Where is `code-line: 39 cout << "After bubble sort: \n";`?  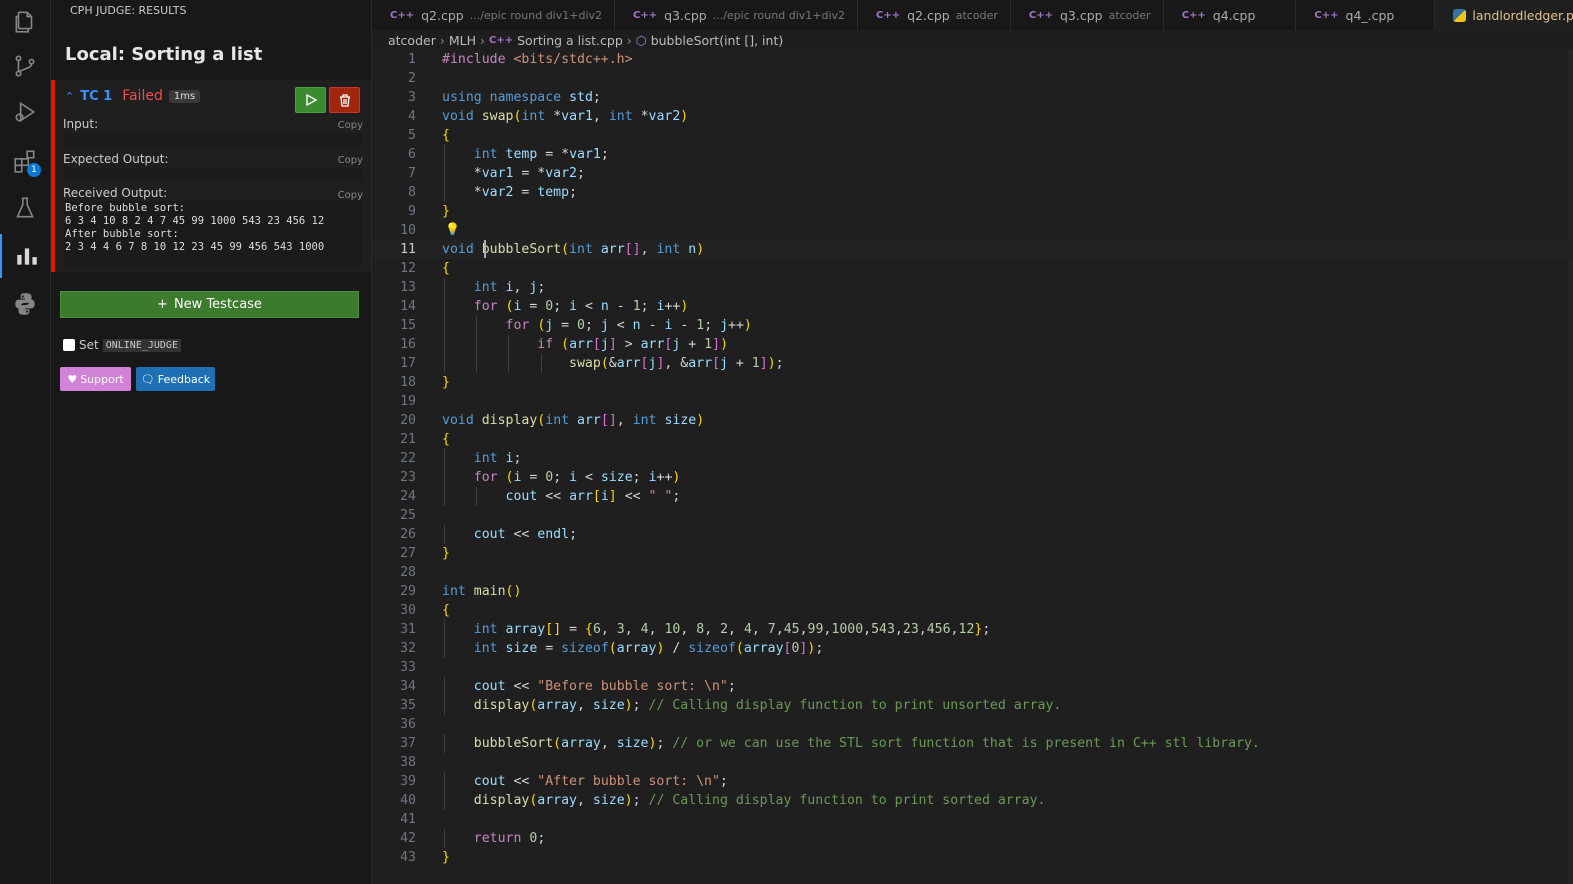
code-line: 39 cout << "After bubble sort: \n"; is located at coordinates (972, 781).